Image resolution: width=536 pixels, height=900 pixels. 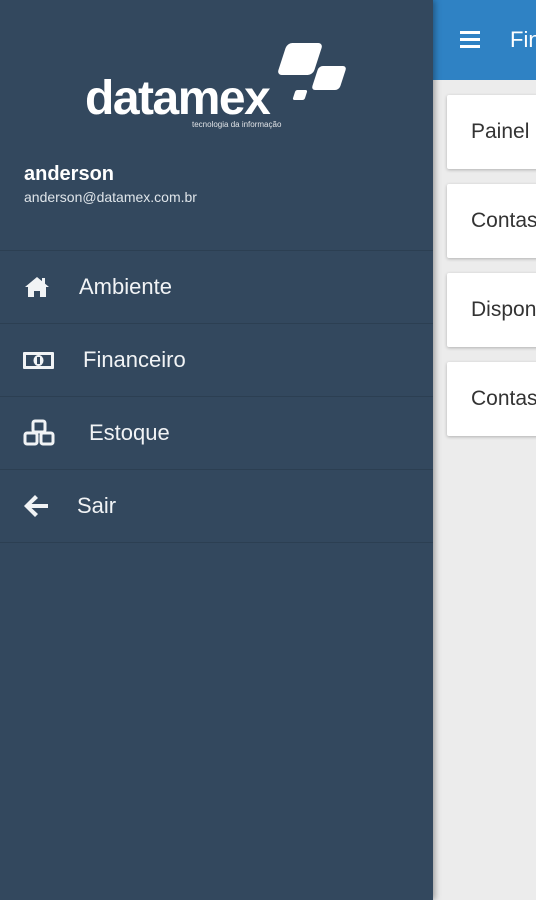 What do you see at coordinates (216, 287) in the screenshot?
I see `nav-item-ambiente: Ambiente` at bounding box center [216, 287].